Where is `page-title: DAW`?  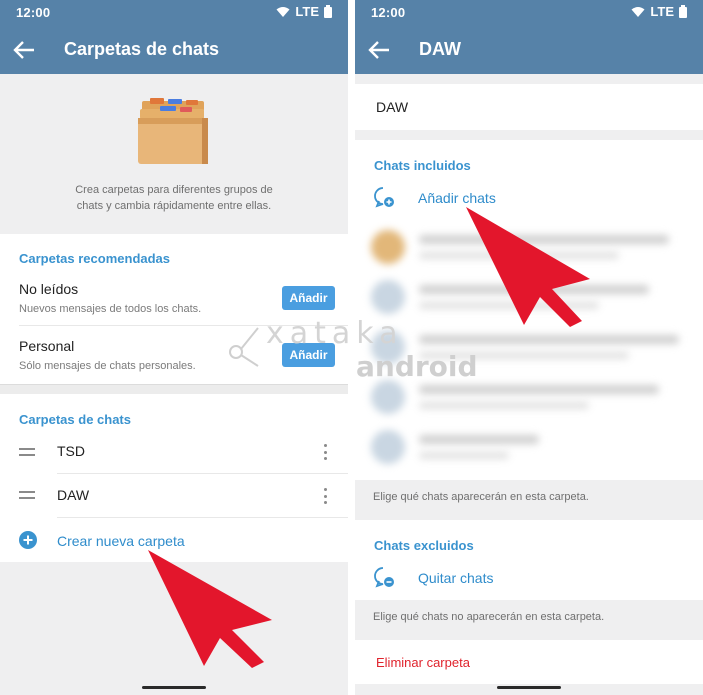
page-title: DAW is located at coordinates (440, 49).